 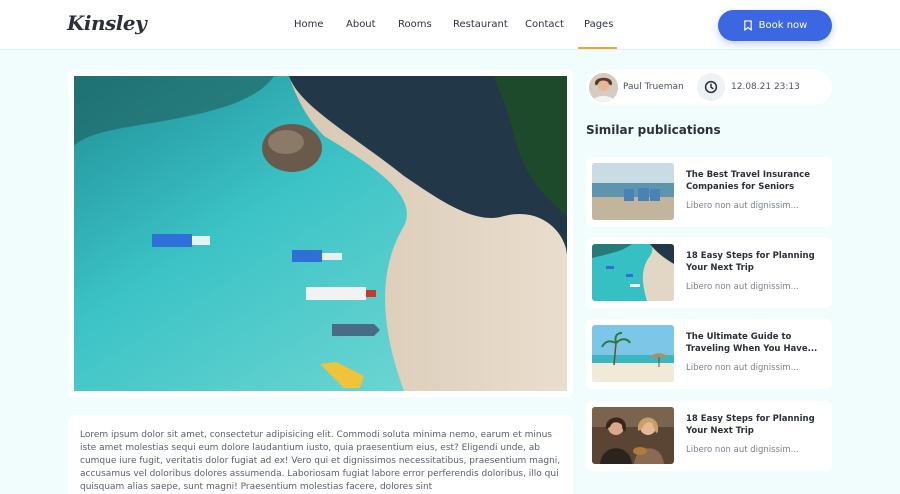 I want to click on book-now-button: Book now, so click(x=775, y=25).